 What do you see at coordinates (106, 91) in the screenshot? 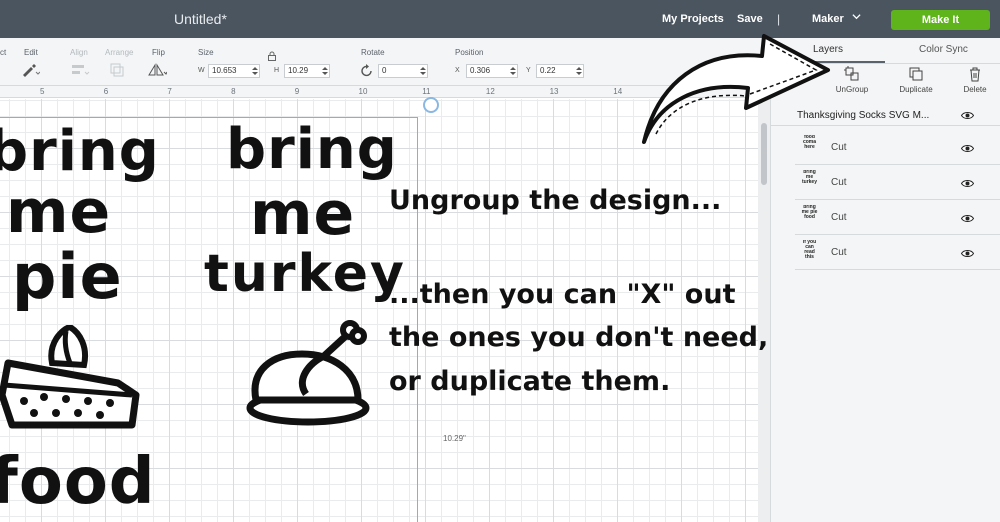
I see `ruler-tick-label: 6` at bounding box center [106, 91].